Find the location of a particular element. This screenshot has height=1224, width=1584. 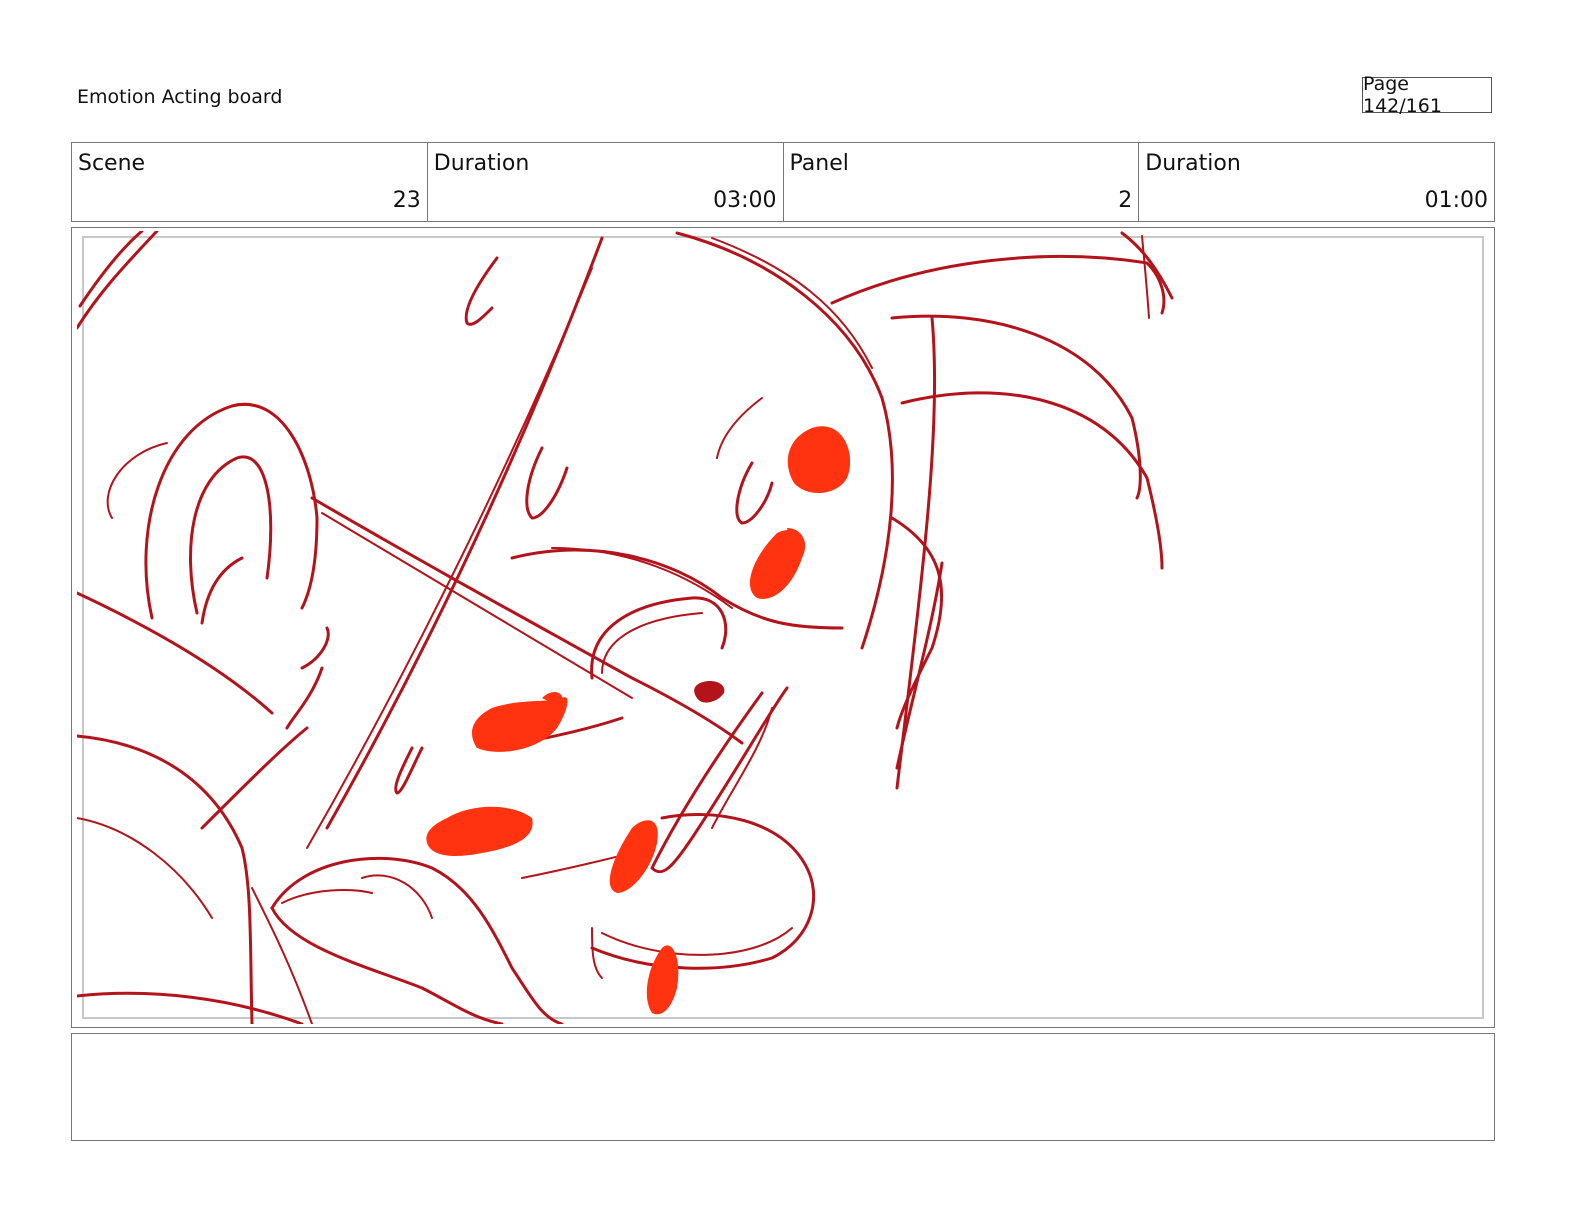

sketch-stroke-paw-top is located at coordinates (417, 940).